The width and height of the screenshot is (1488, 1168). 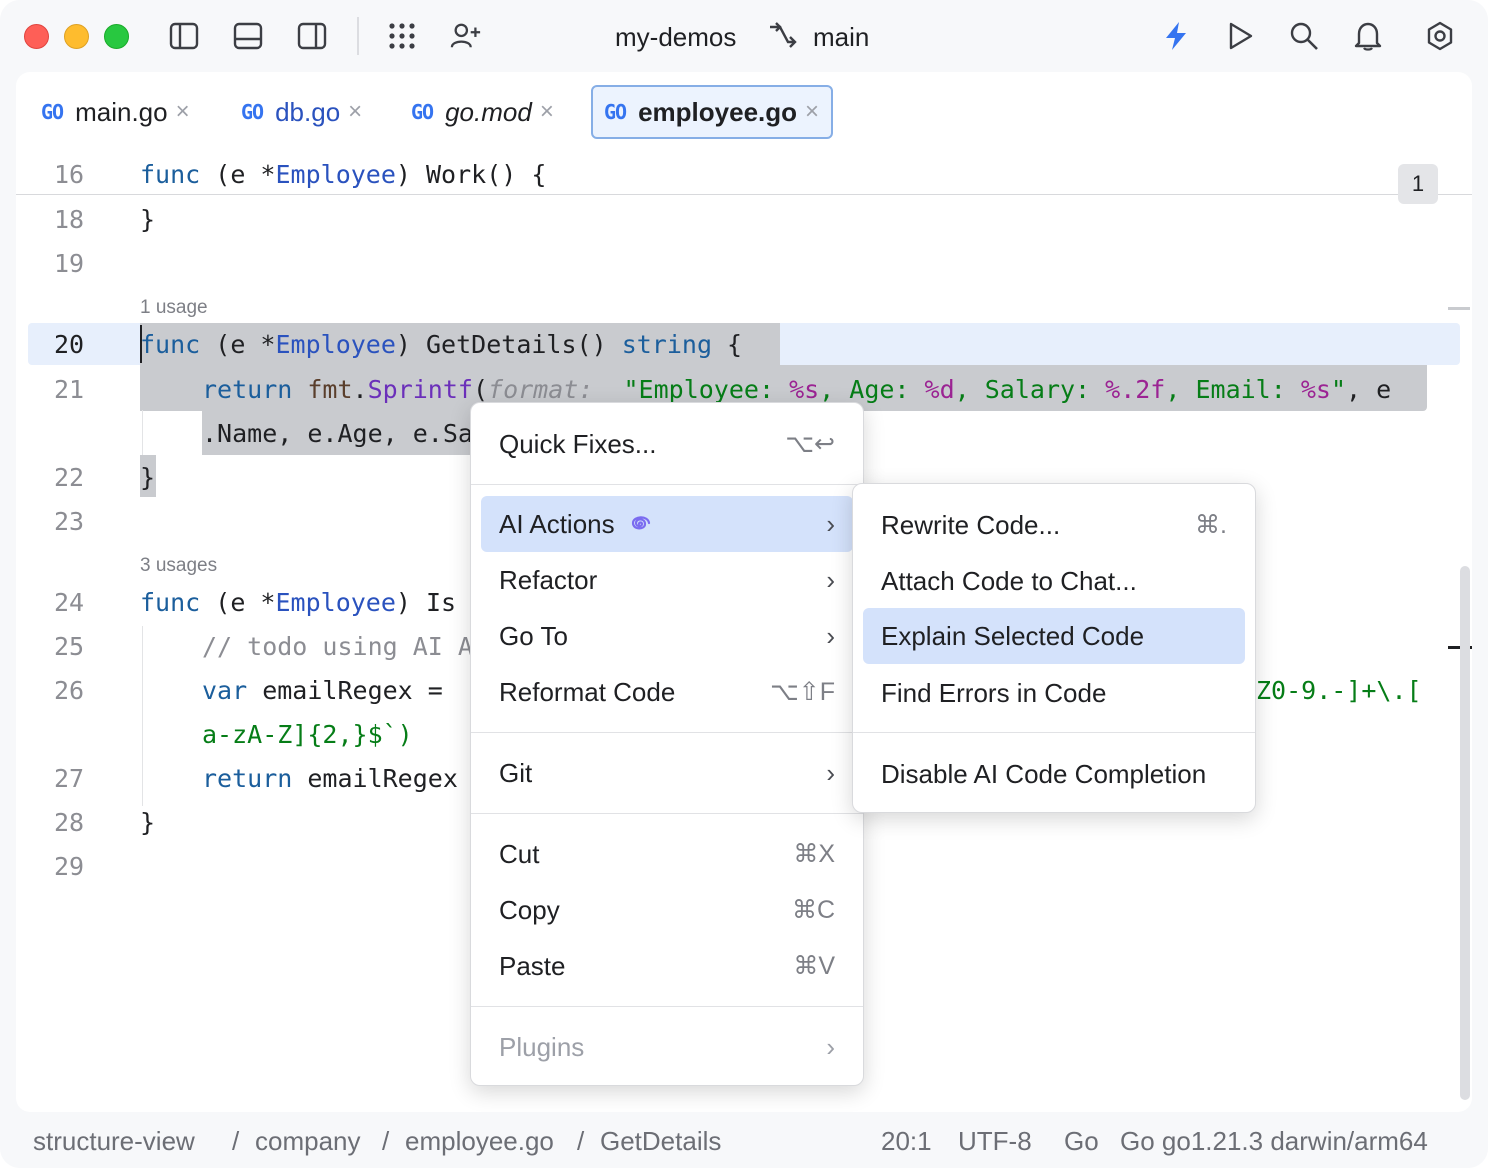 What do you see at coordinates (298, 602) in the screenshot?
I see `code-line: func (e *Employee) Is` at bounding box center [298, 602].